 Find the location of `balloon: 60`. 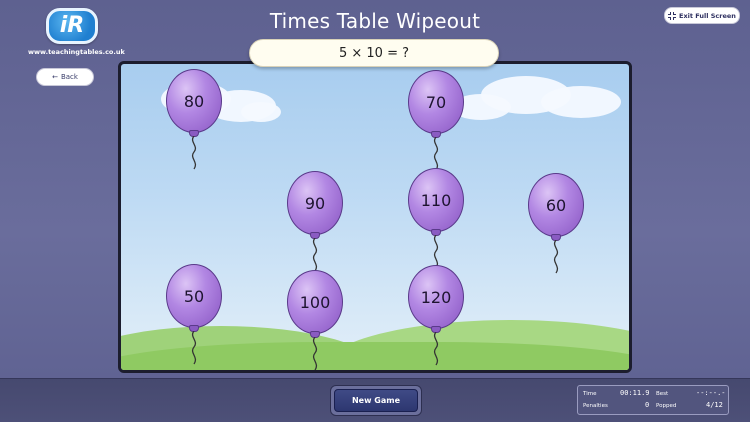

balloon: 60 is located at coordinates (556, 223).